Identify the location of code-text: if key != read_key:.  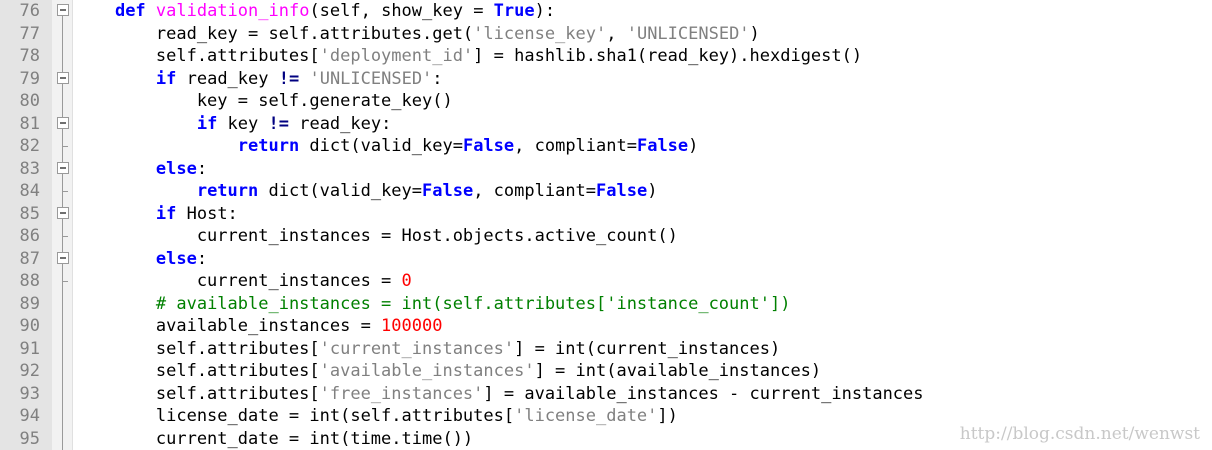
(233, 124).